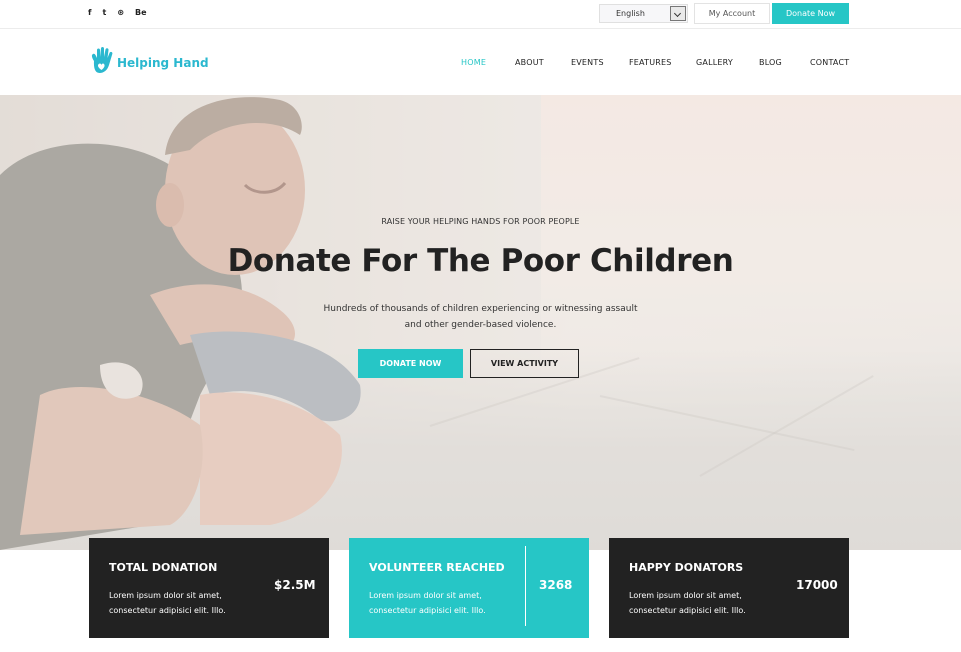 The width and height of the screenshot is (961, 652). I want to click on hero-headline: Donate For The Poor Children, so click(480, 261).